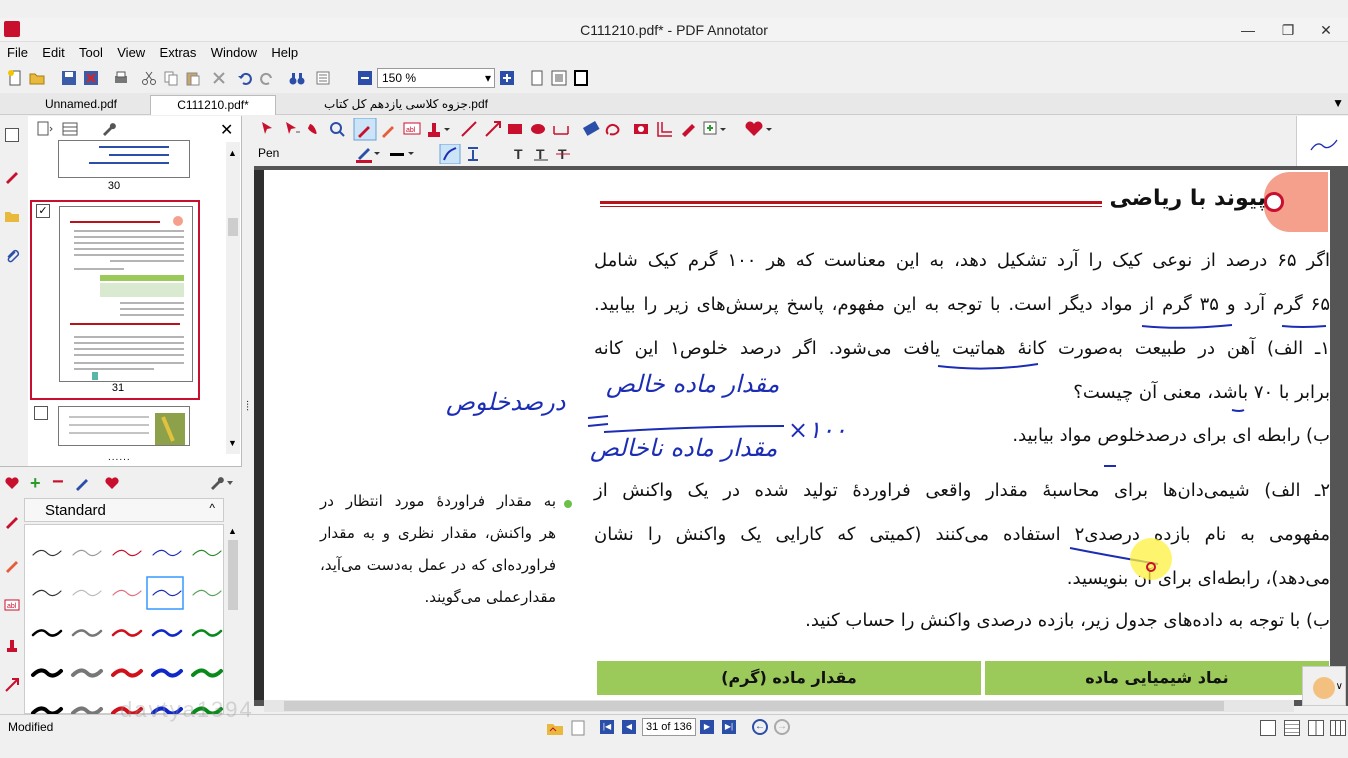 The height and width of the screenshot is (758, 1348). What do you see at coordinates (166, 593) in the screenshot?
I see `pen-preset-selected` at bounding box center [166, 593].